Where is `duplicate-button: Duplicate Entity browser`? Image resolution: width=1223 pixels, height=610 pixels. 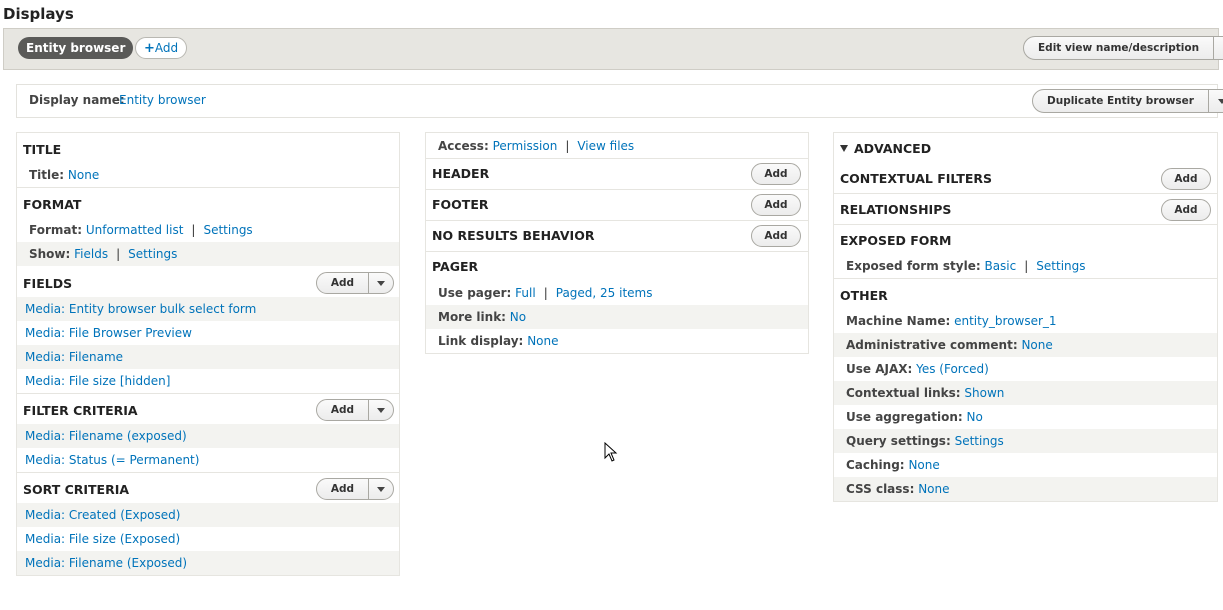 duplicate-button: Duplicate Entity browser is located at coordinates (1127, 101).